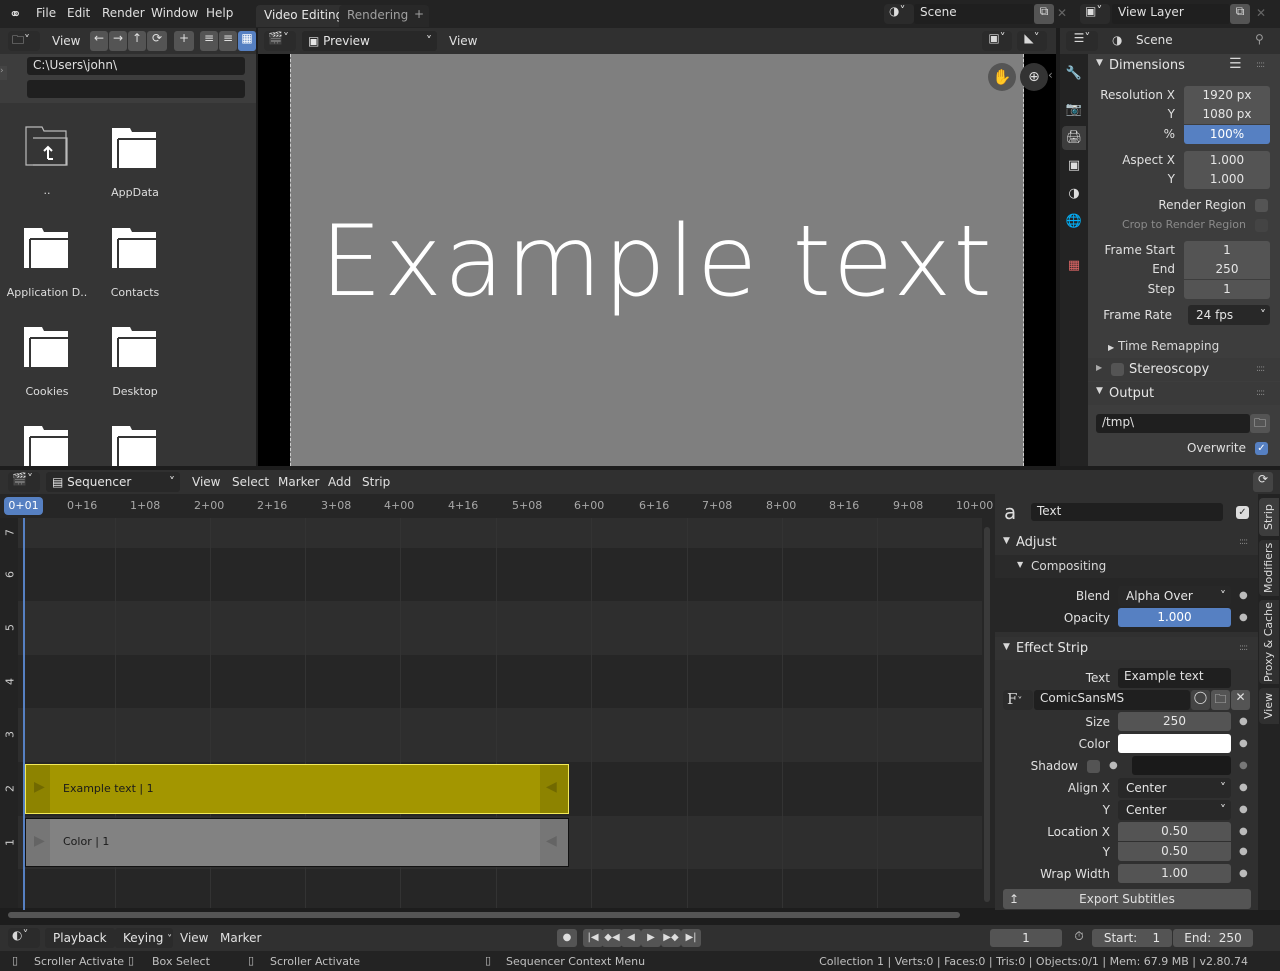  I want to click on sidebar-tab-modifiers: Modifiers, so click(1269, 568).